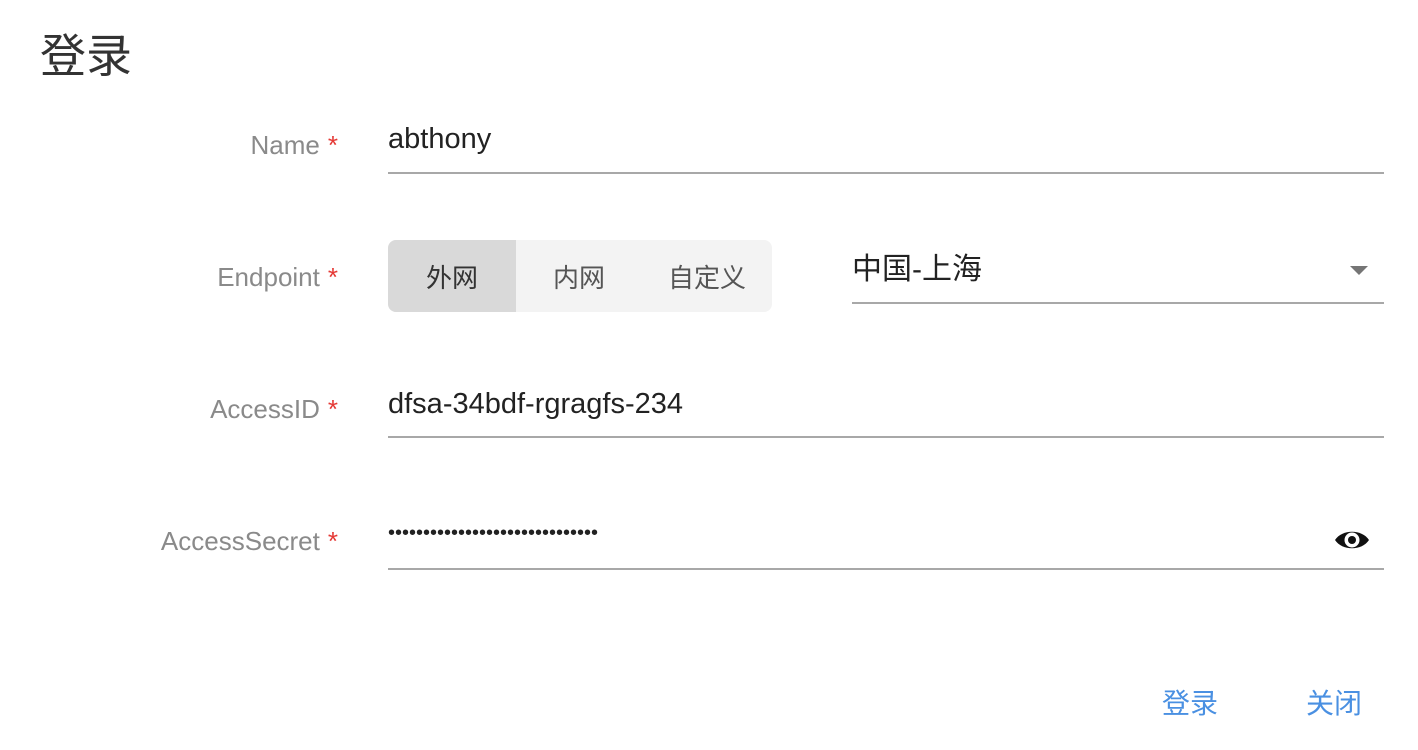 This screenshot has height=750, width=1418. Describe the element at coordinates (332, 541) in the screenshot. I see `access-secret-required-mark: *` at that location.